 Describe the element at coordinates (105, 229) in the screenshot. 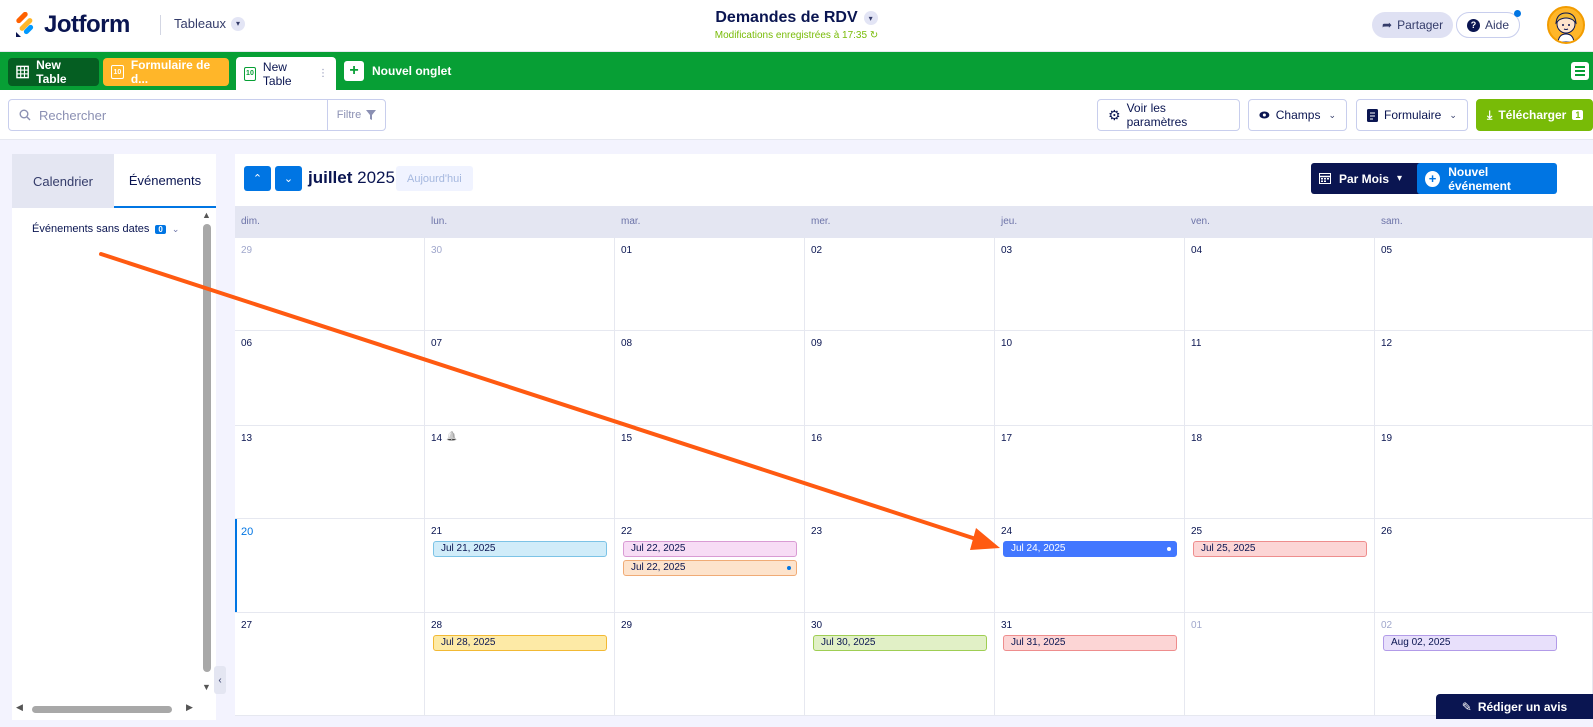

I see `undated-events-toggle: Événements sans dates 0 ⌄` at that location.